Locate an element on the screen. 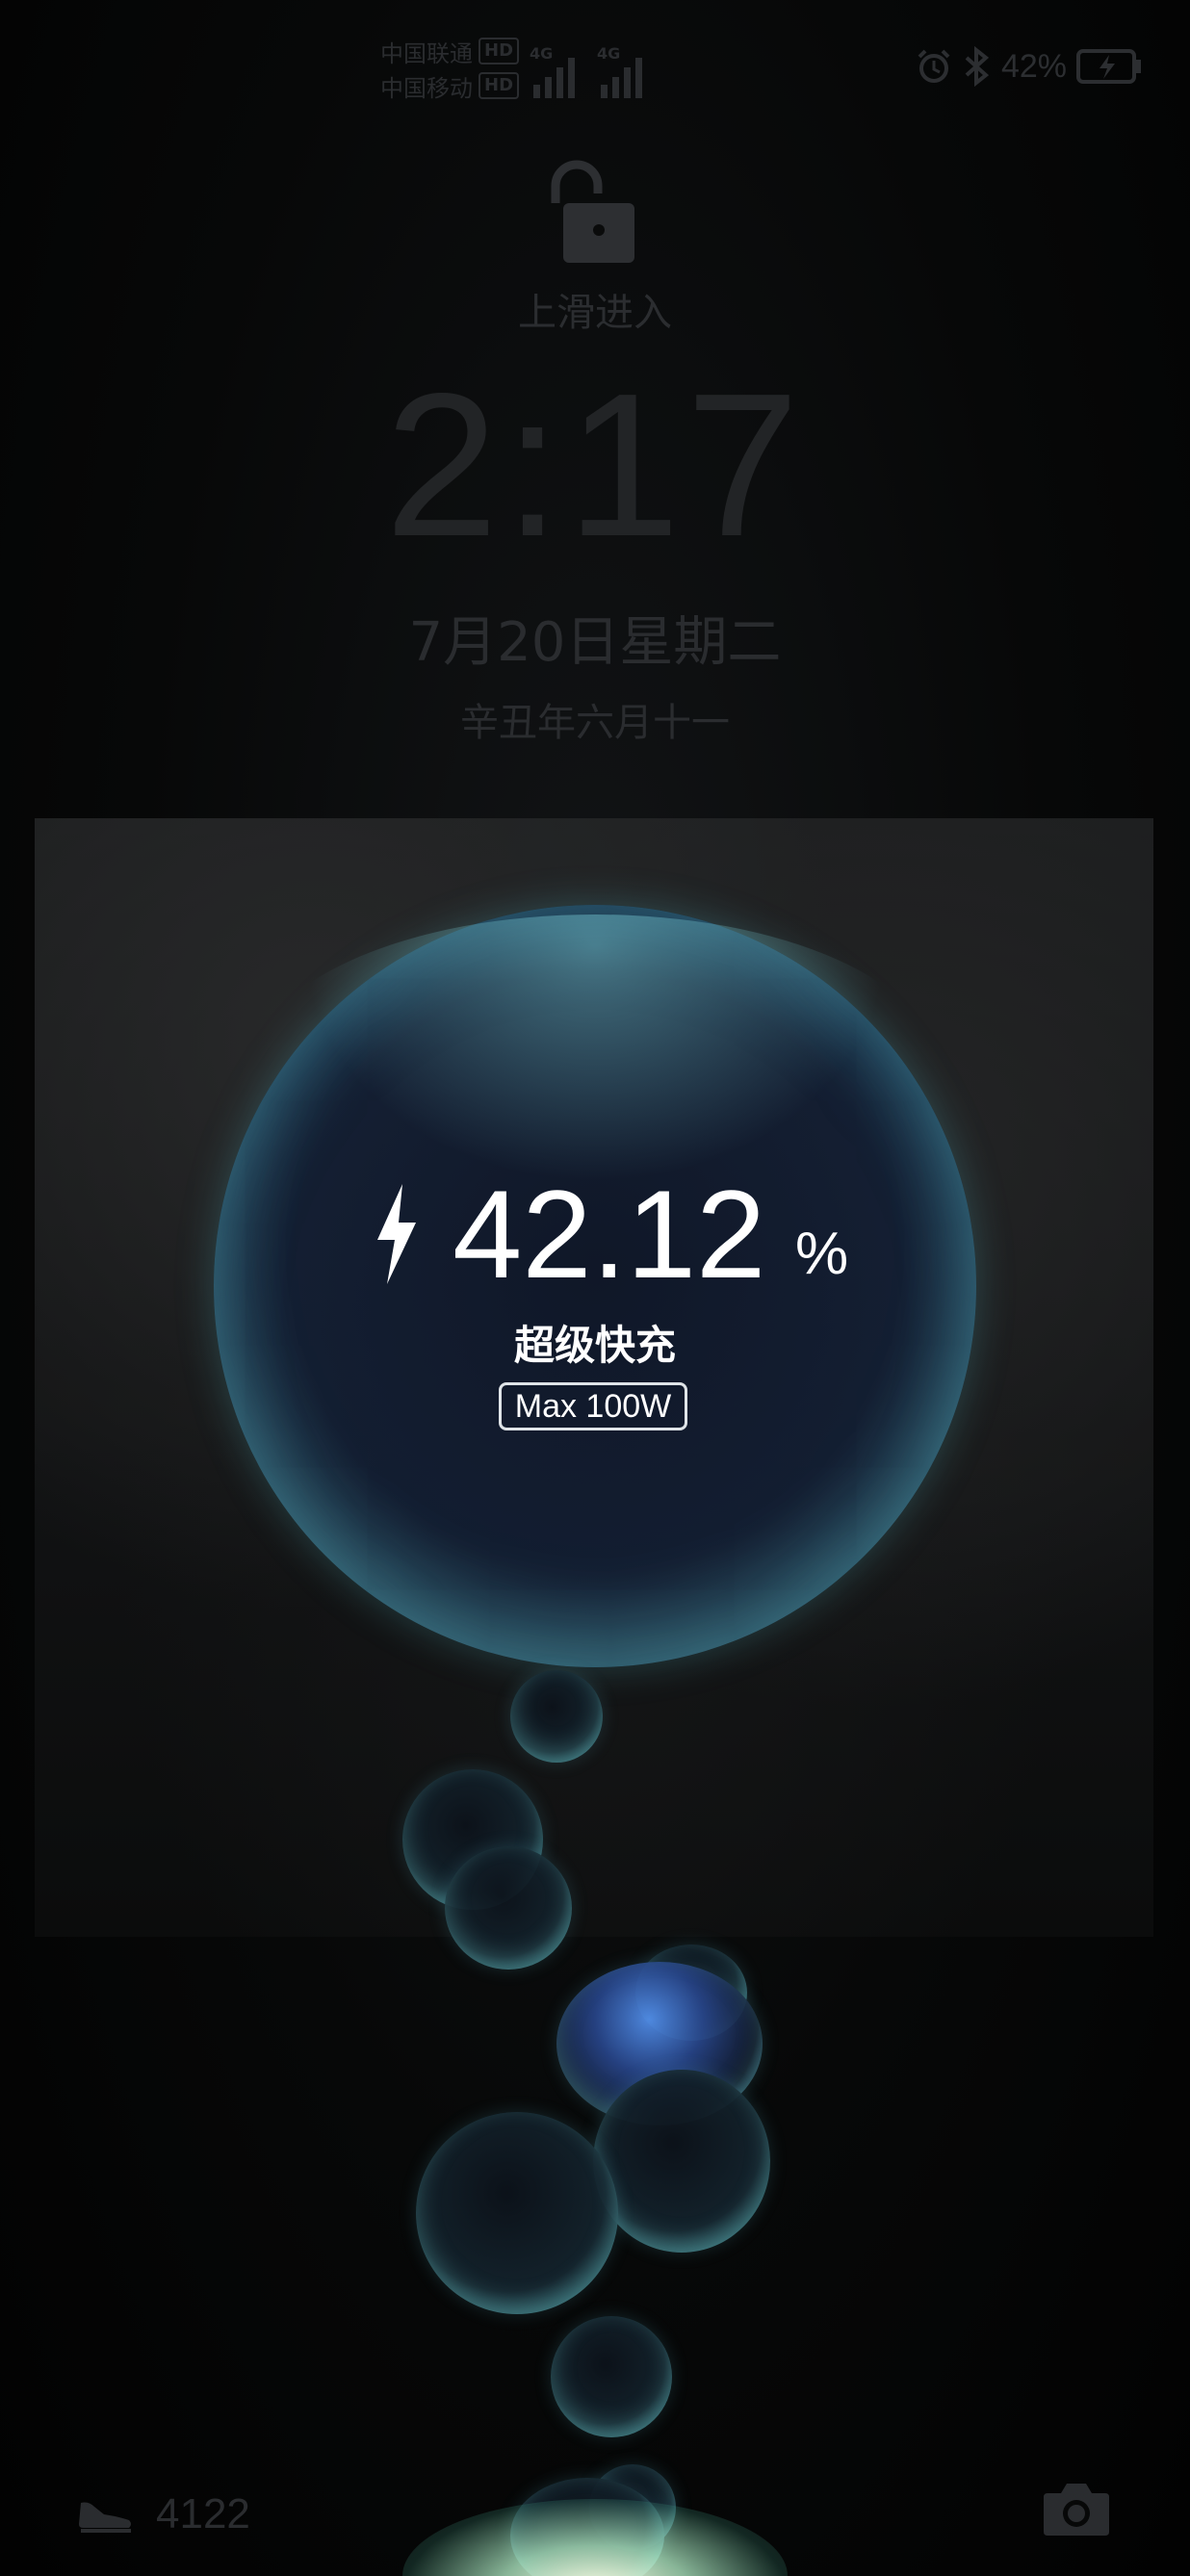 This screenshot has height=2576, width=1190. hd-badge-2: HD is located at coordinates (500, 85).